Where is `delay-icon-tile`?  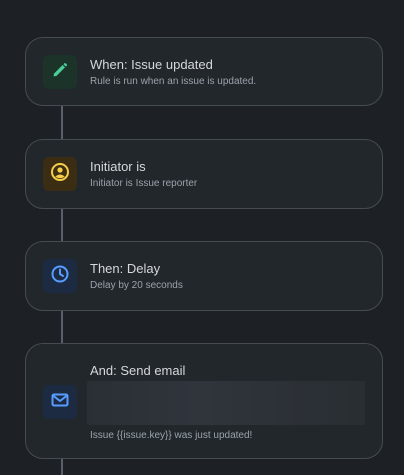 delay-icon-tile is located at coordinates (60, 276).